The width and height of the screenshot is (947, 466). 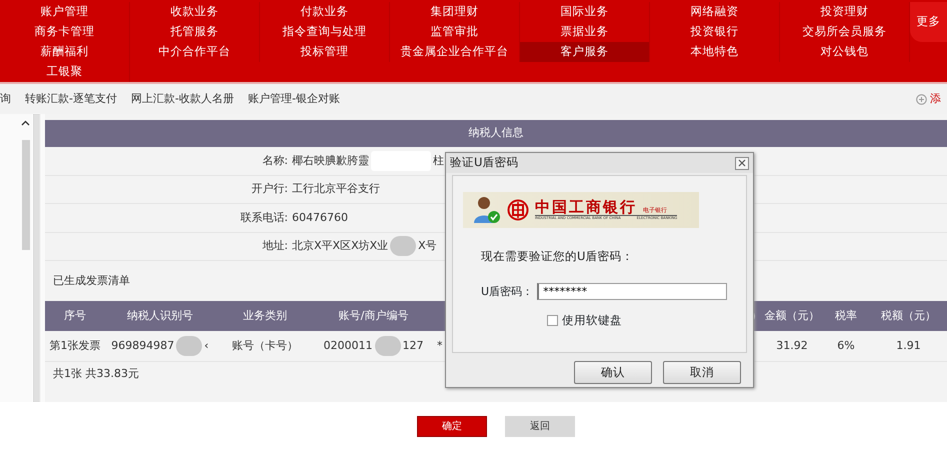 I want to click on prompt-text: 现在需要验证您的U盾密码：, so click(x=557, y=256).